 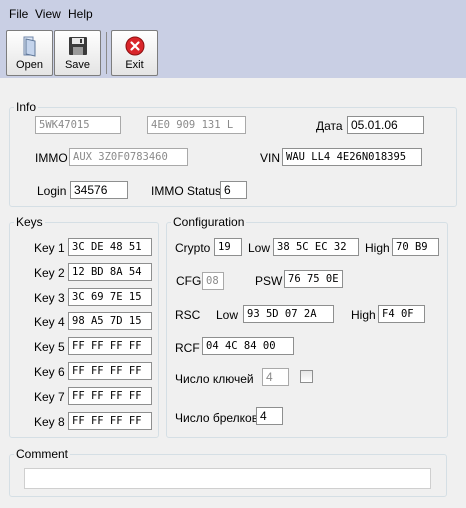 I want to click on crypto-high-field: 70 B9, so click(x=415, y=247).